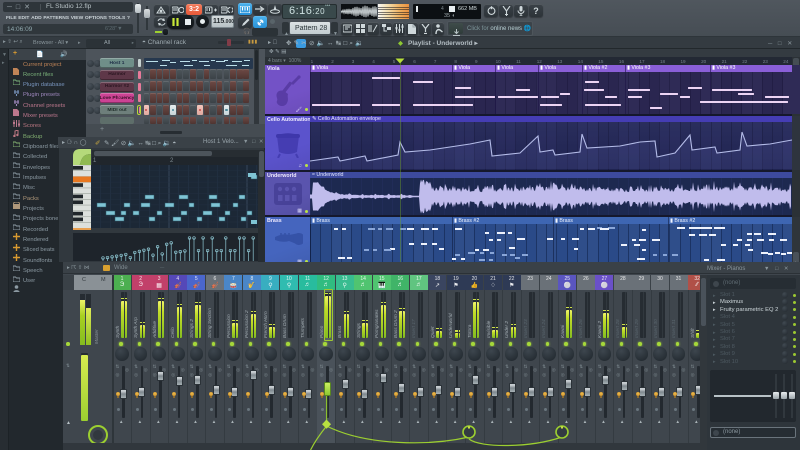 This screenshot has height=450, width=800. Describe the element at coordinates (745, 61) in the screenshot. I see `svg-text: 22` at that location.